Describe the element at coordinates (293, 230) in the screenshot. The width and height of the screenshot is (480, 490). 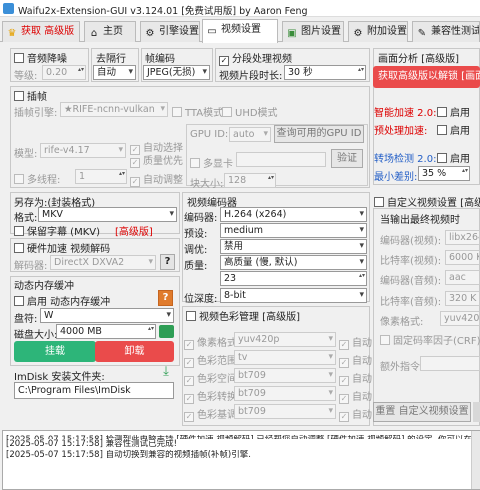
I see `preset-select: medium` at that location.